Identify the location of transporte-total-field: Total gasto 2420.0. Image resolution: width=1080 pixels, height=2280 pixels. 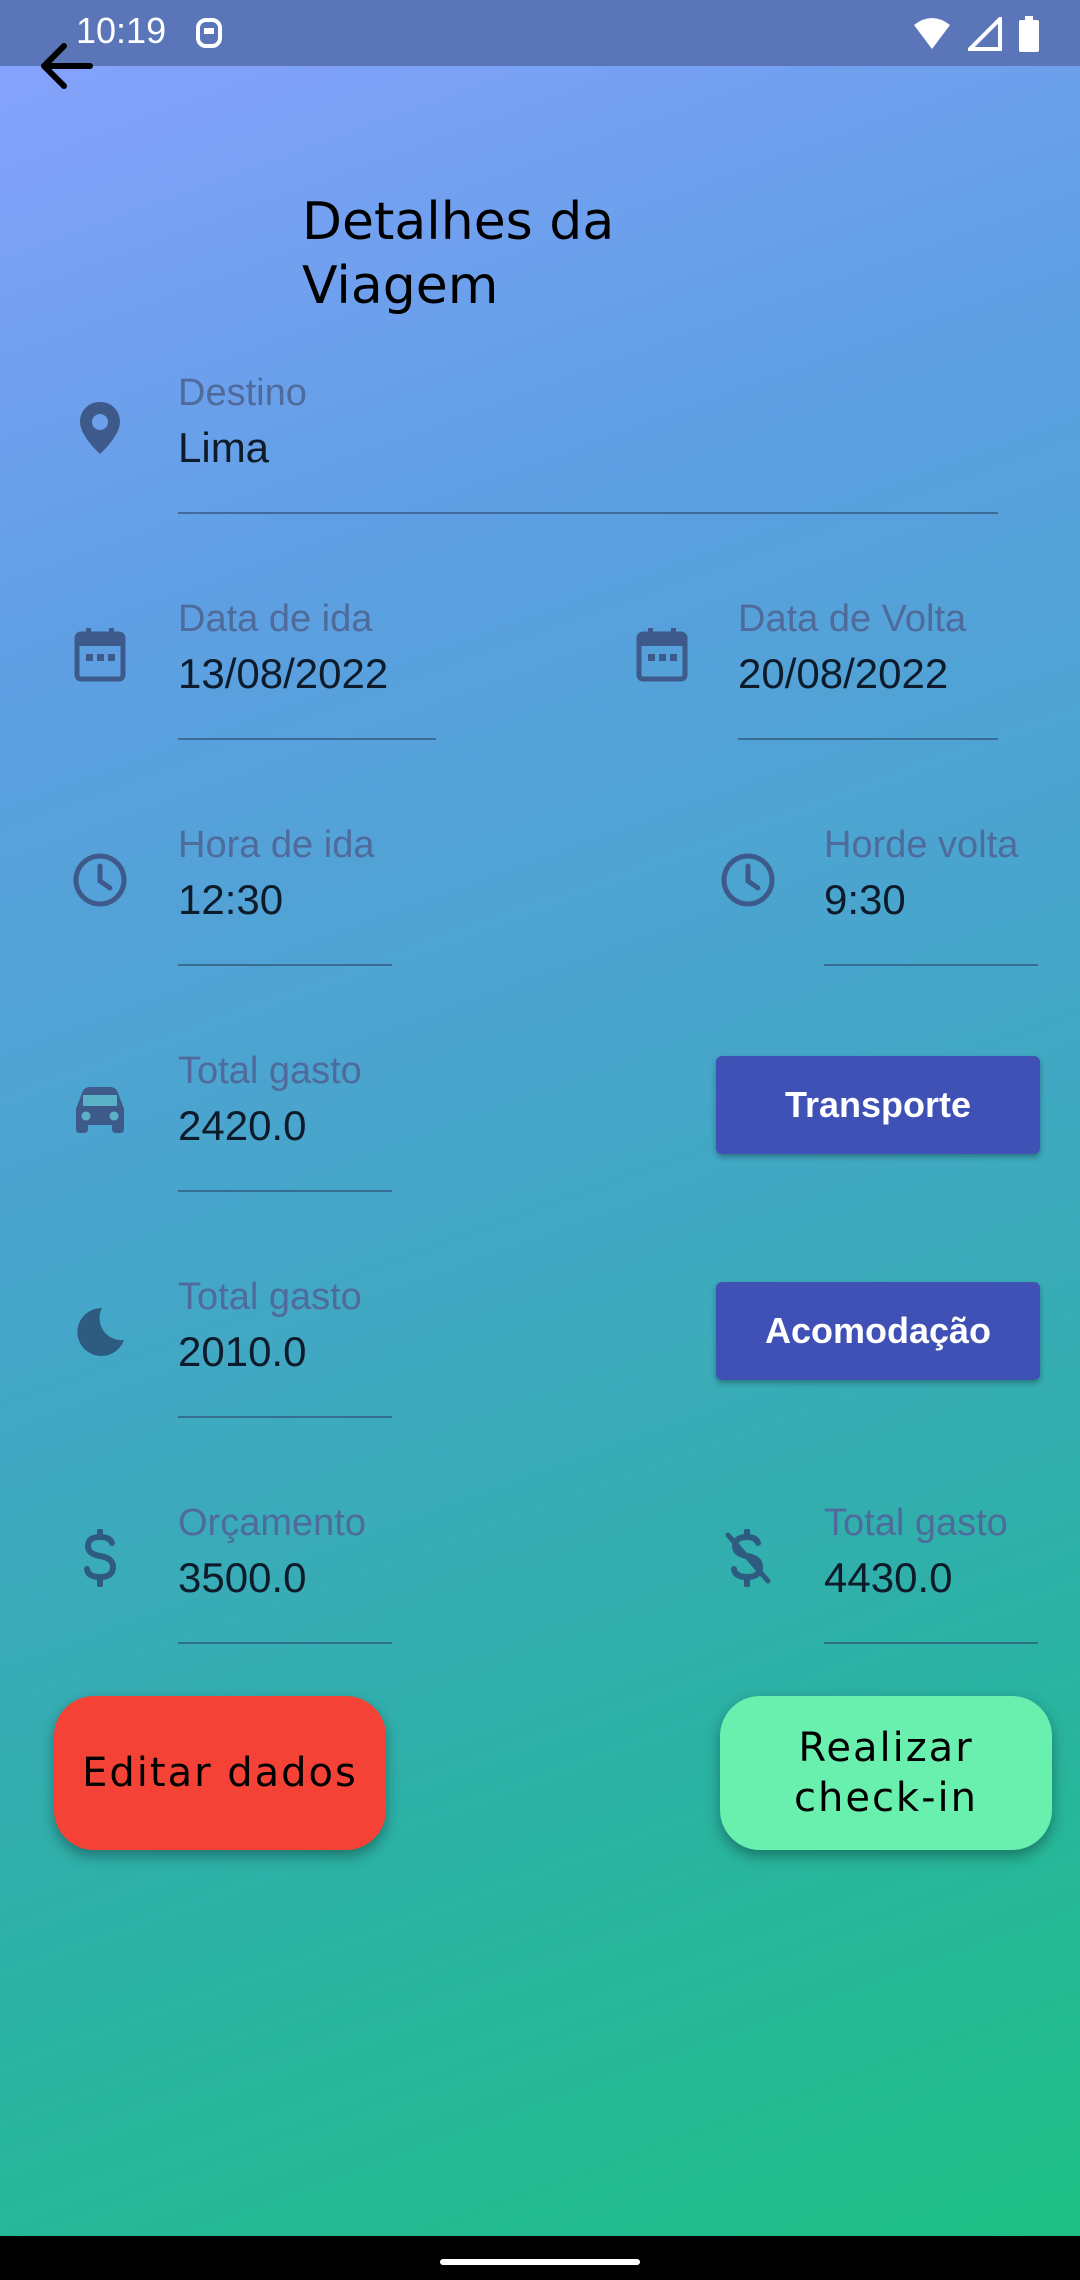
(285, 1120).